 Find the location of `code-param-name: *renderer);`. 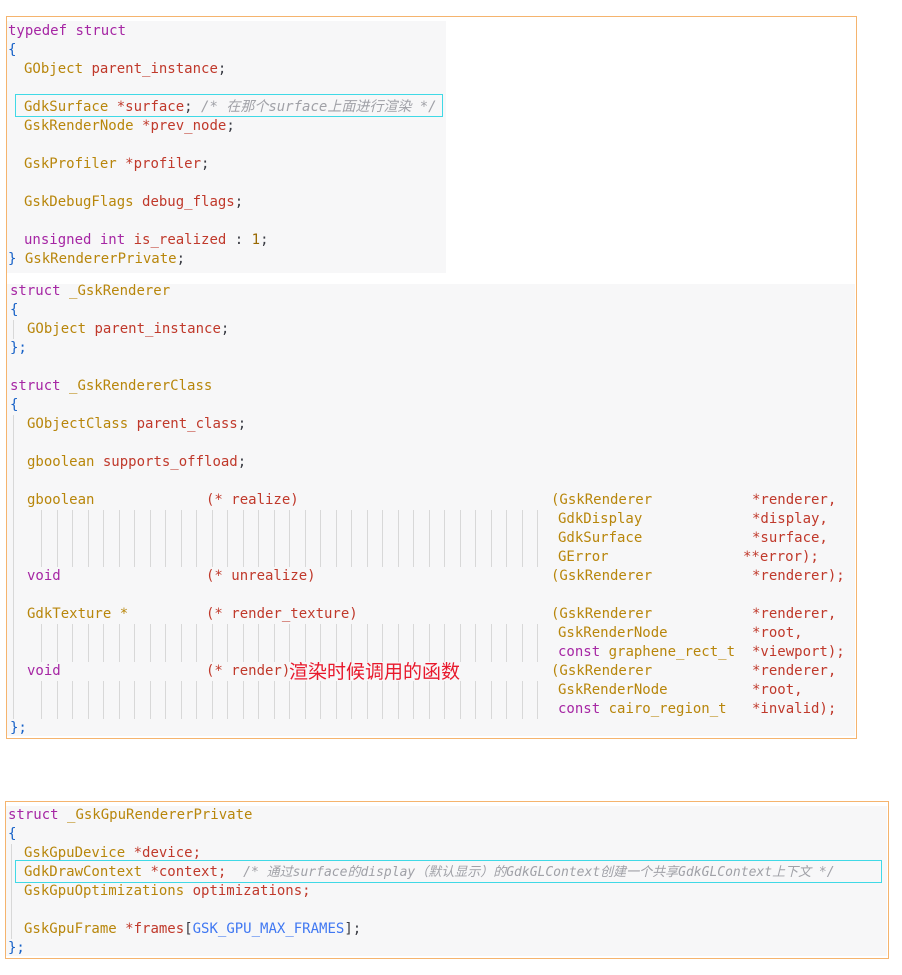

code-param-name: *renderer); is located at coordinates (798, 576).